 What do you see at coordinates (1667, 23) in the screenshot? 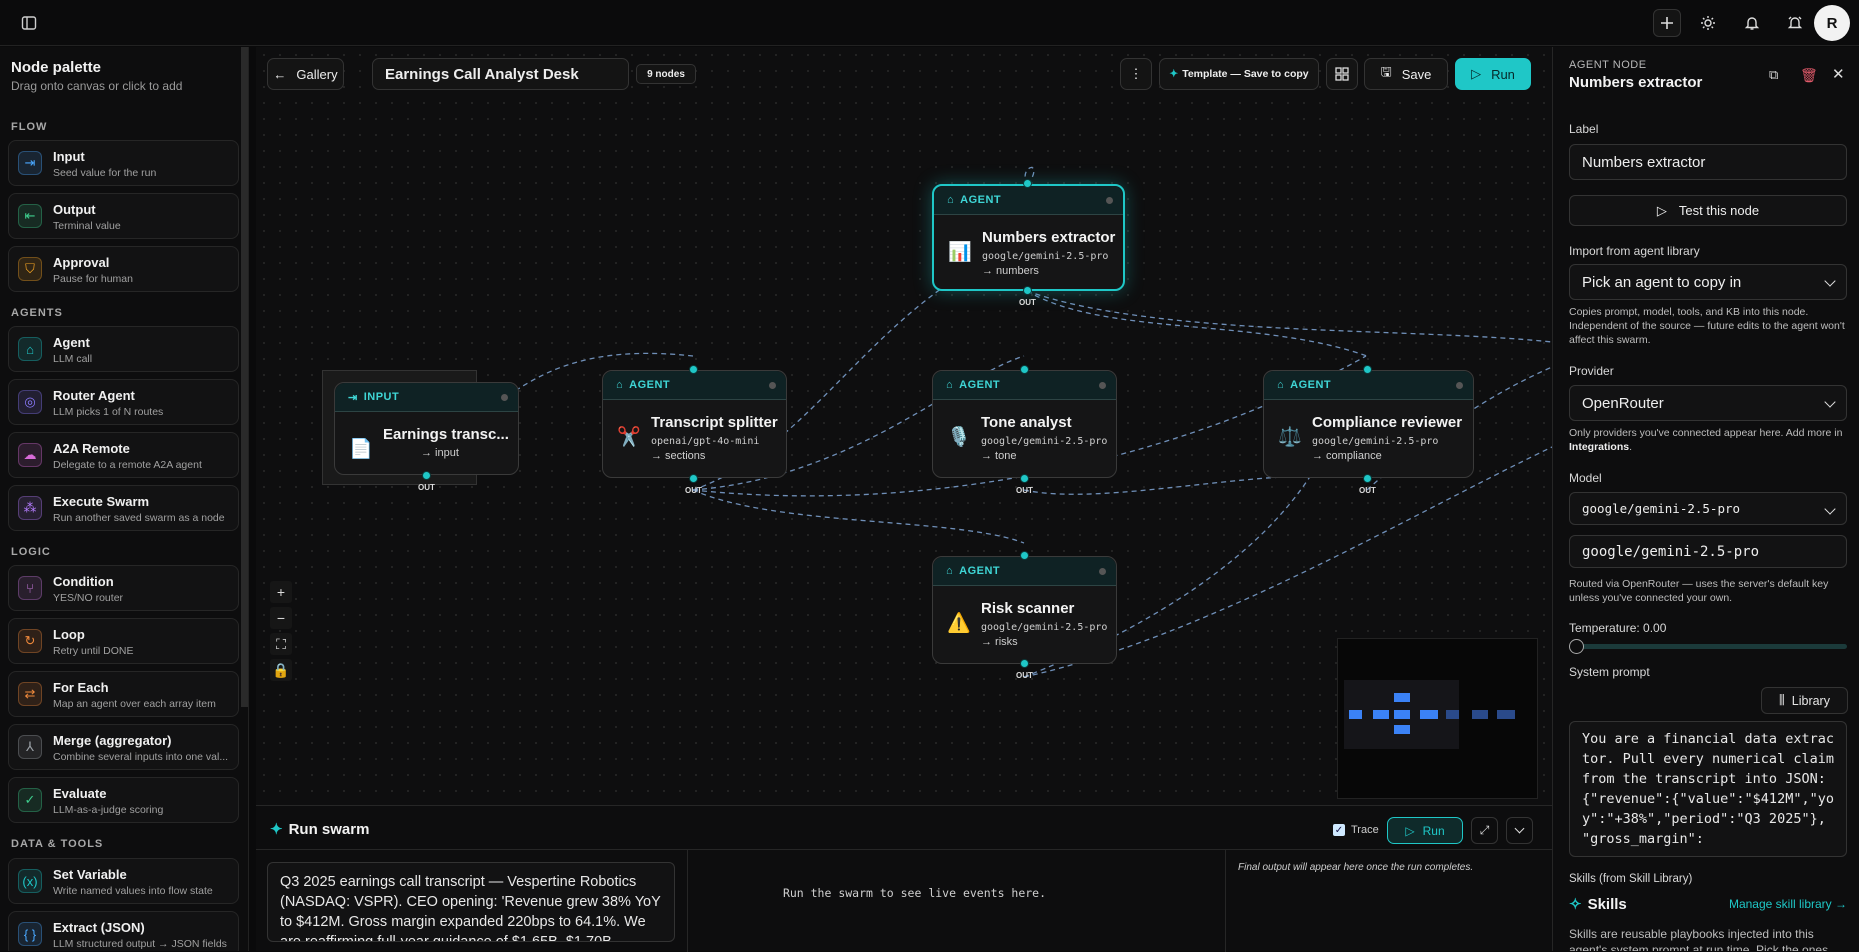
I see `plus-icon` at bounding box center [1667, 23].